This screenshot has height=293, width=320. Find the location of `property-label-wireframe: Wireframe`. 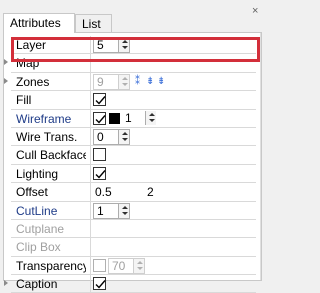

property-label-wireframe: Wireframe is located at coordinates (44, 118).